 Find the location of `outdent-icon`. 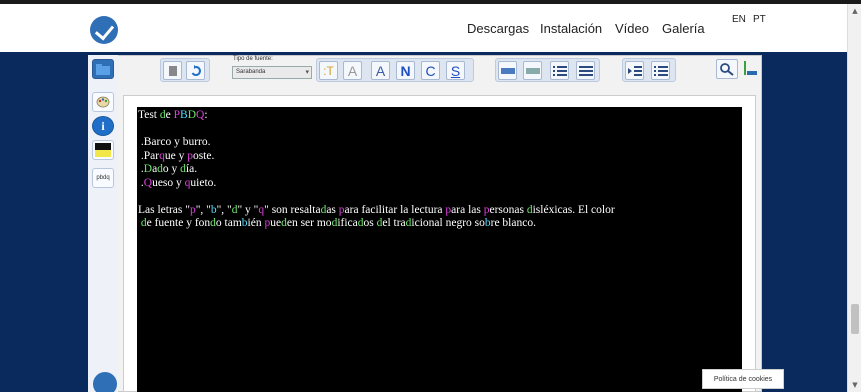

outdent-icon is located at coordinates (660, 70).